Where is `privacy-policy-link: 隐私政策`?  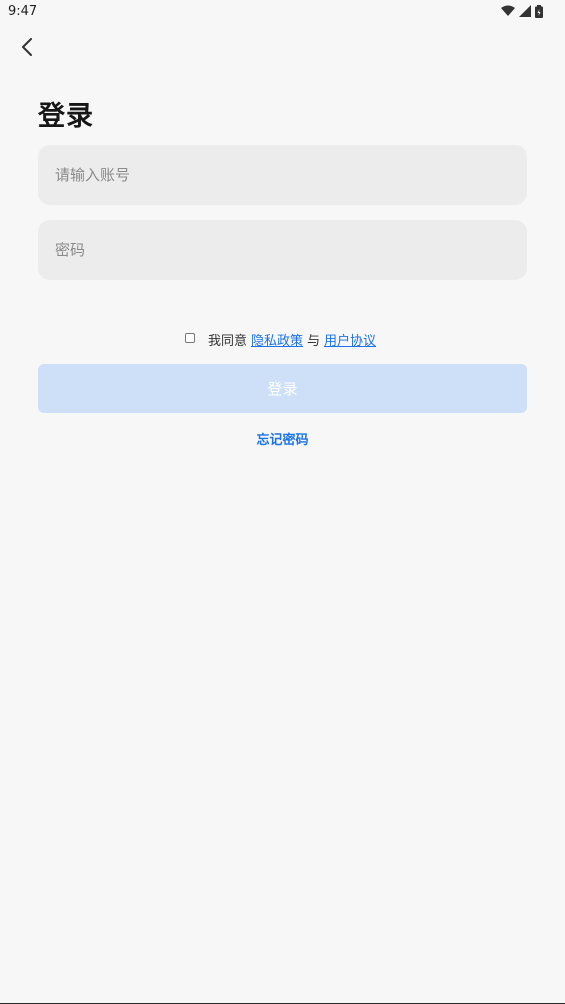 privacy-policy-link: 隐私政策 is located at coordinates (277, 339).